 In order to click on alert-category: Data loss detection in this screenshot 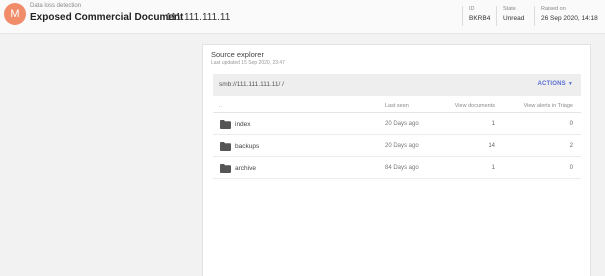, I will do `click(56, 6)`.